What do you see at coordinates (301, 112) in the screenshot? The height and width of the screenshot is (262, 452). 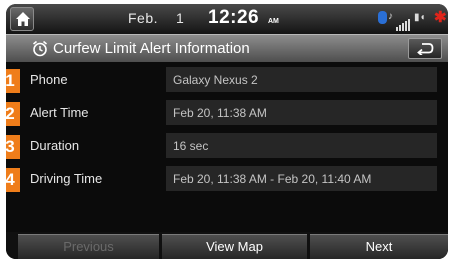 I see `row-value-field: Feb 20, 11:38 AM` at bounding box center [301, 112].